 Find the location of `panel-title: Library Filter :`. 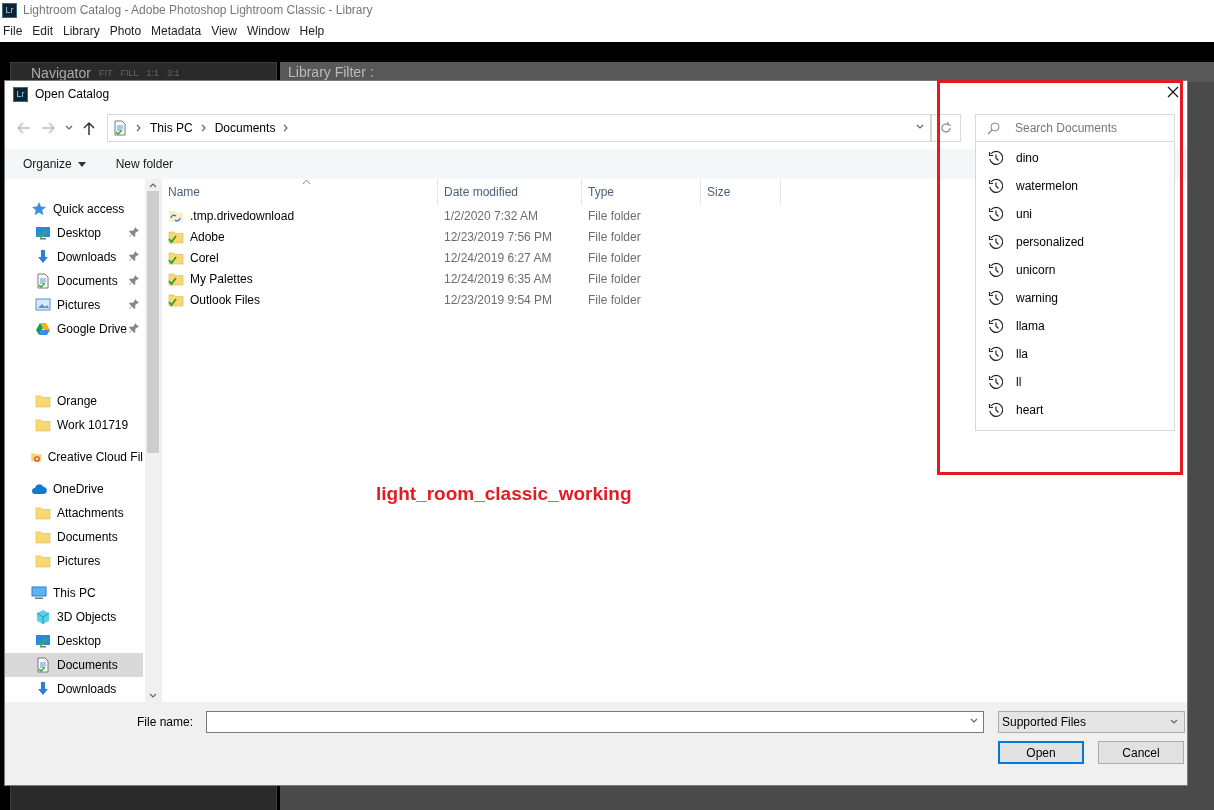

panel-title: Library Filter : is located at coordinates (331, 72).